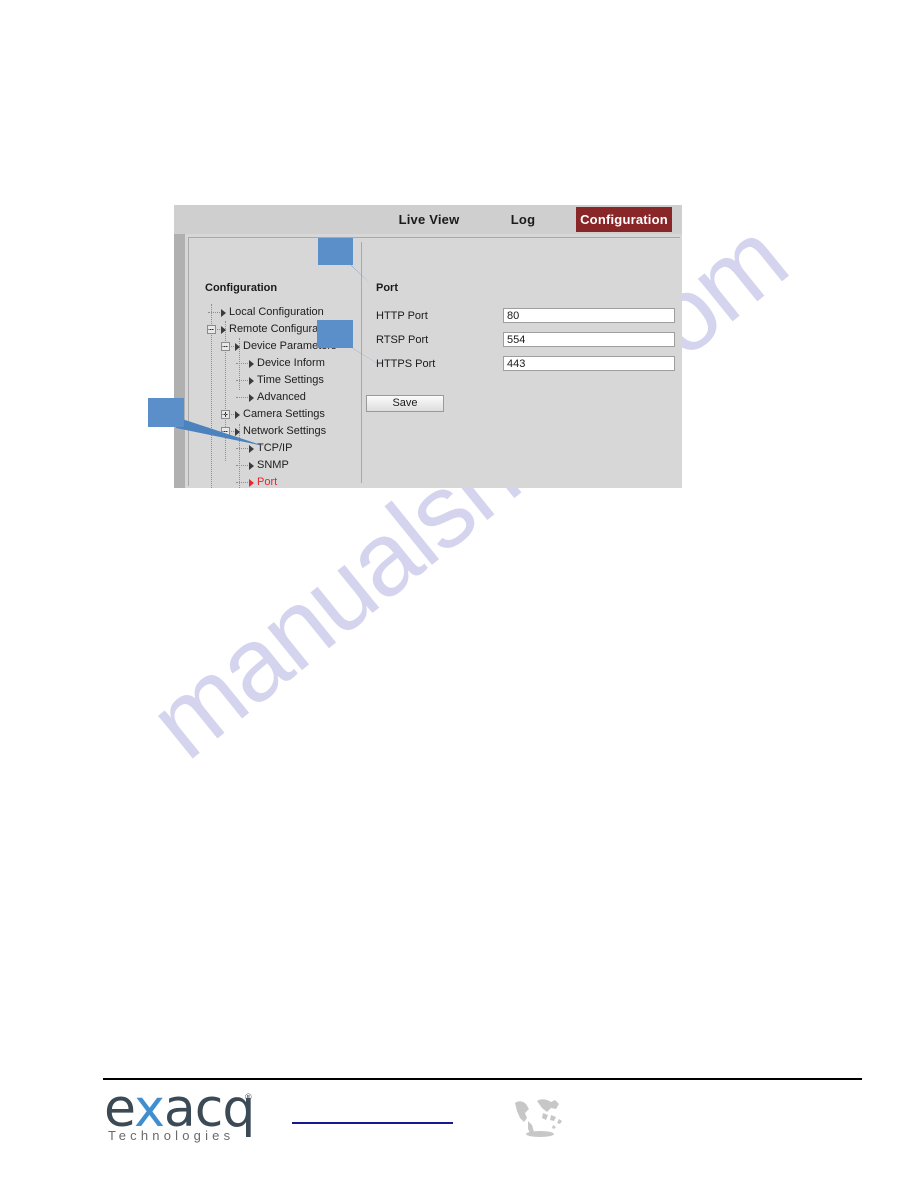 The height and width of the screenshot is (1188, 918). I want to click on tree-item-advanced: Advanced, so click(277, 397).